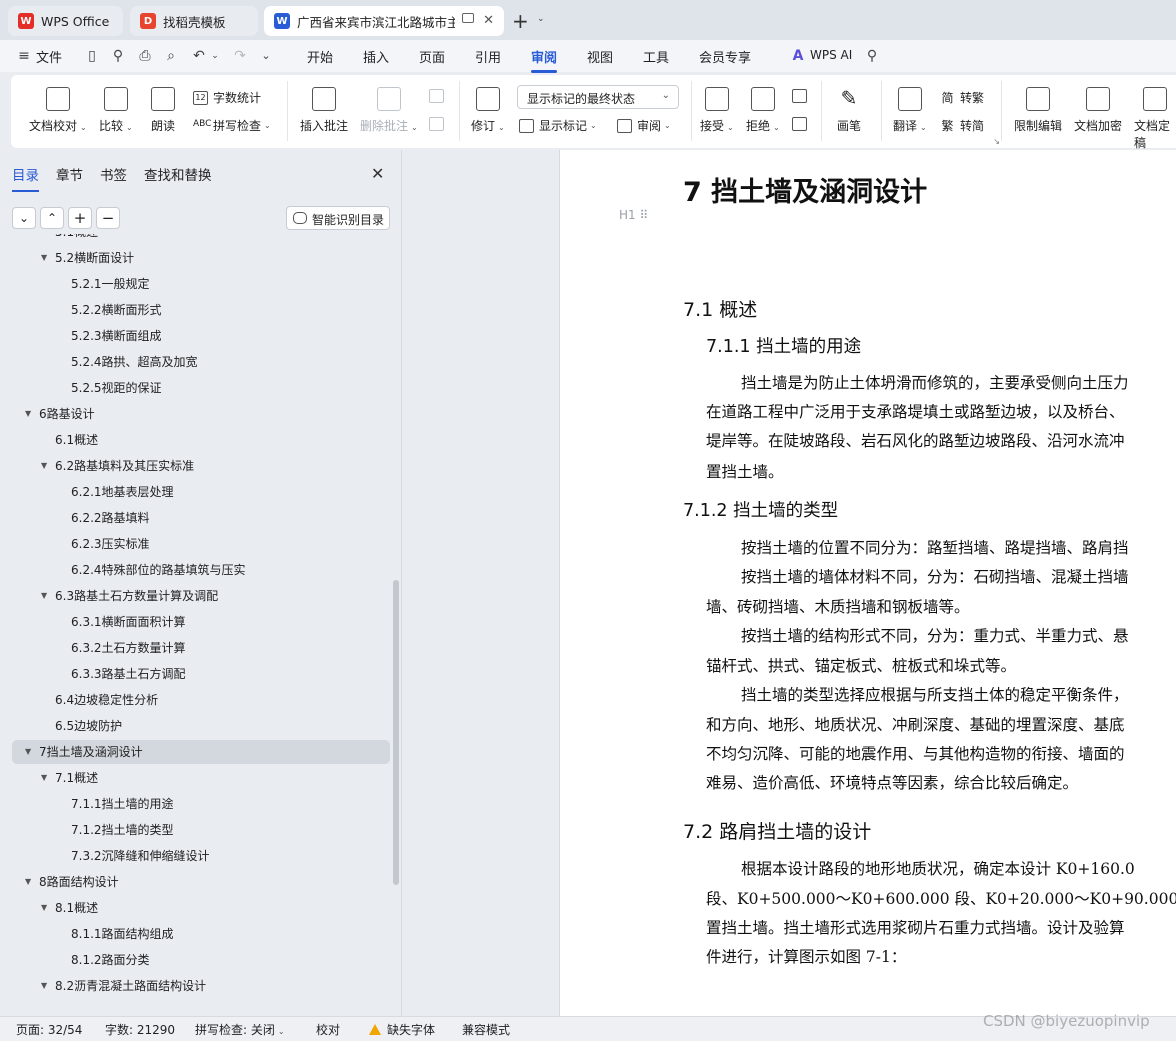 This screenshot has height=1041, width=1176. I want to click on close-icon: ✕, so click(377, 173).